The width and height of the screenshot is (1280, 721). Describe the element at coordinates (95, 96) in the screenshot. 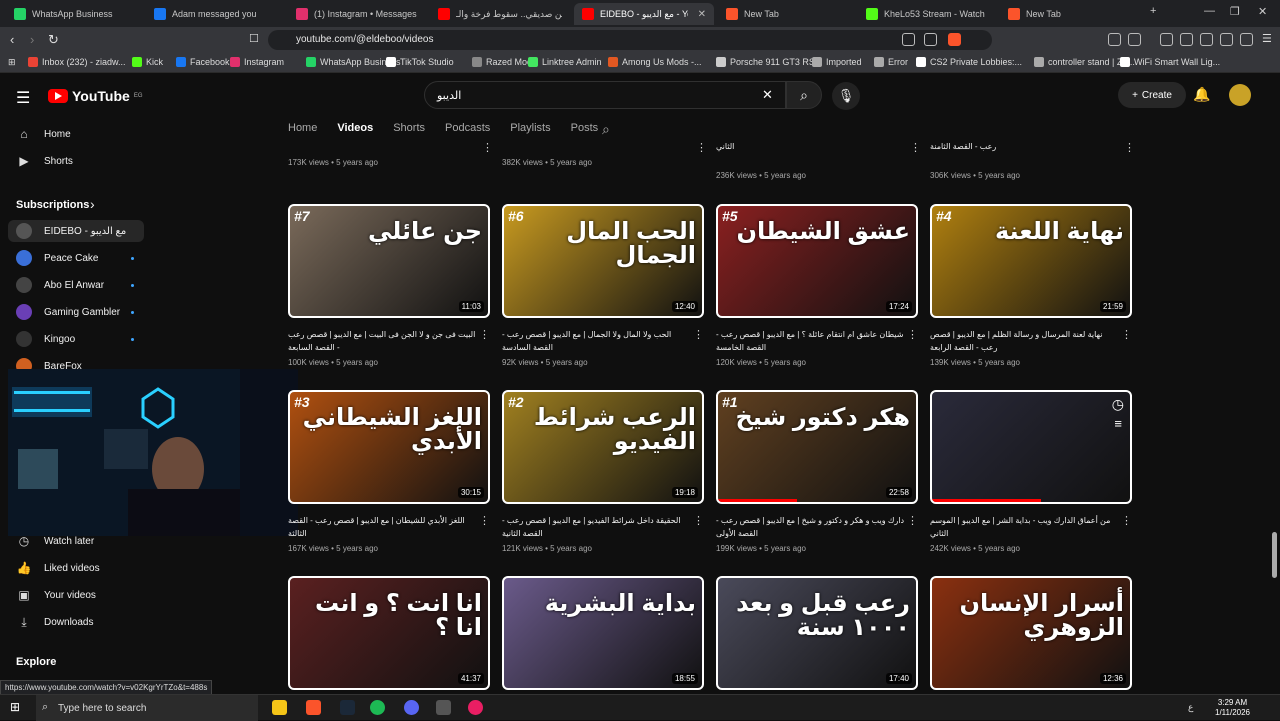

I see `youtube-logo: YouTube EG` at that location.